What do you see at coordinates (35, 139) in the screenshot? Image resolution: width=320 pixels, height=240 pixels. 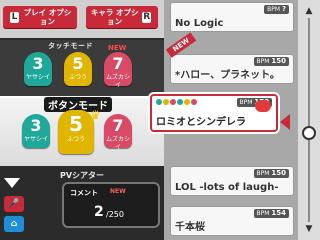 I see `button-easy-name: ヤサシイ` at bounding box center [35, 139].